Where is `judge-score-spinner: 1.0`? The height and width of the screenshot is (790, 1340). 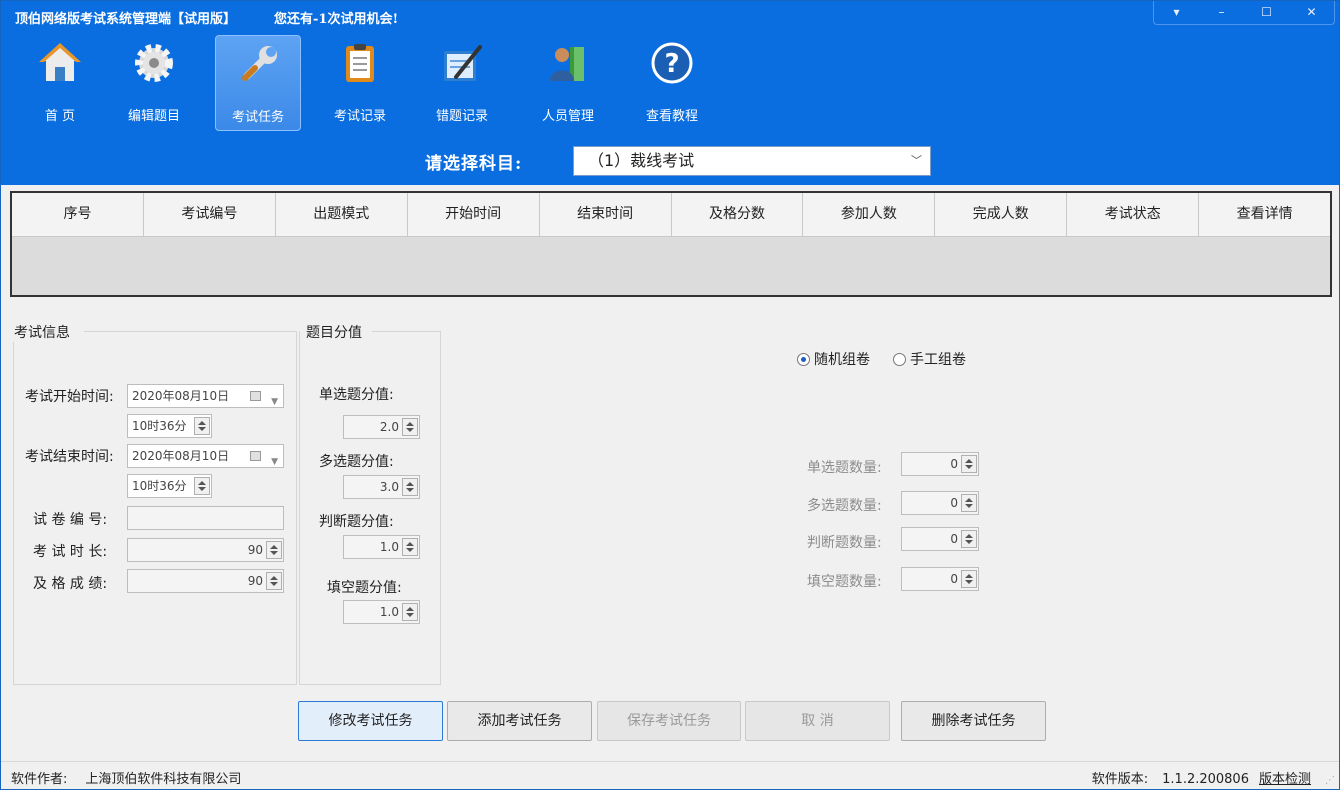 judge-score-spinner: 1.0 is located at coordinates (381, 547).